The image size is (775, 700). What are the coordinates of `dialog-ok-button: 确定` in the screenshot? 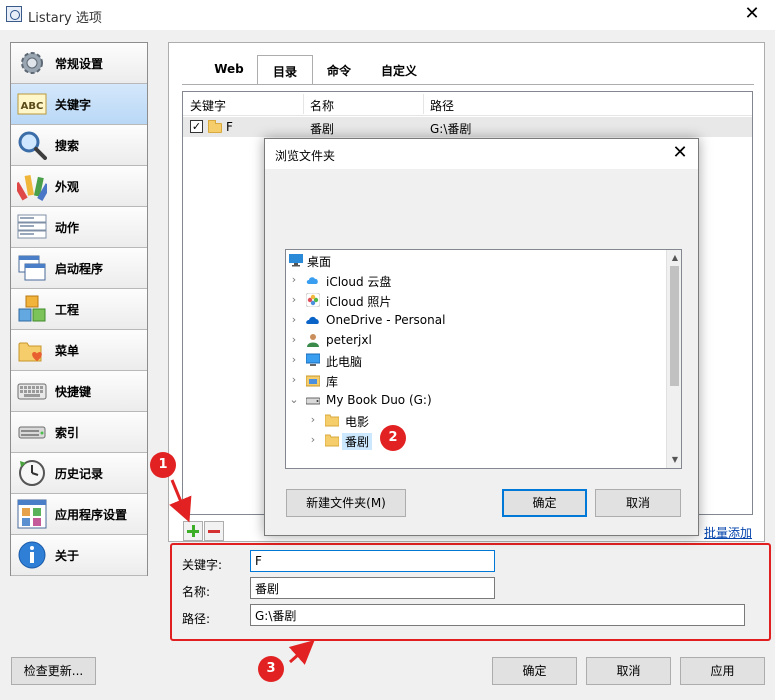 It's located at (544, 503).